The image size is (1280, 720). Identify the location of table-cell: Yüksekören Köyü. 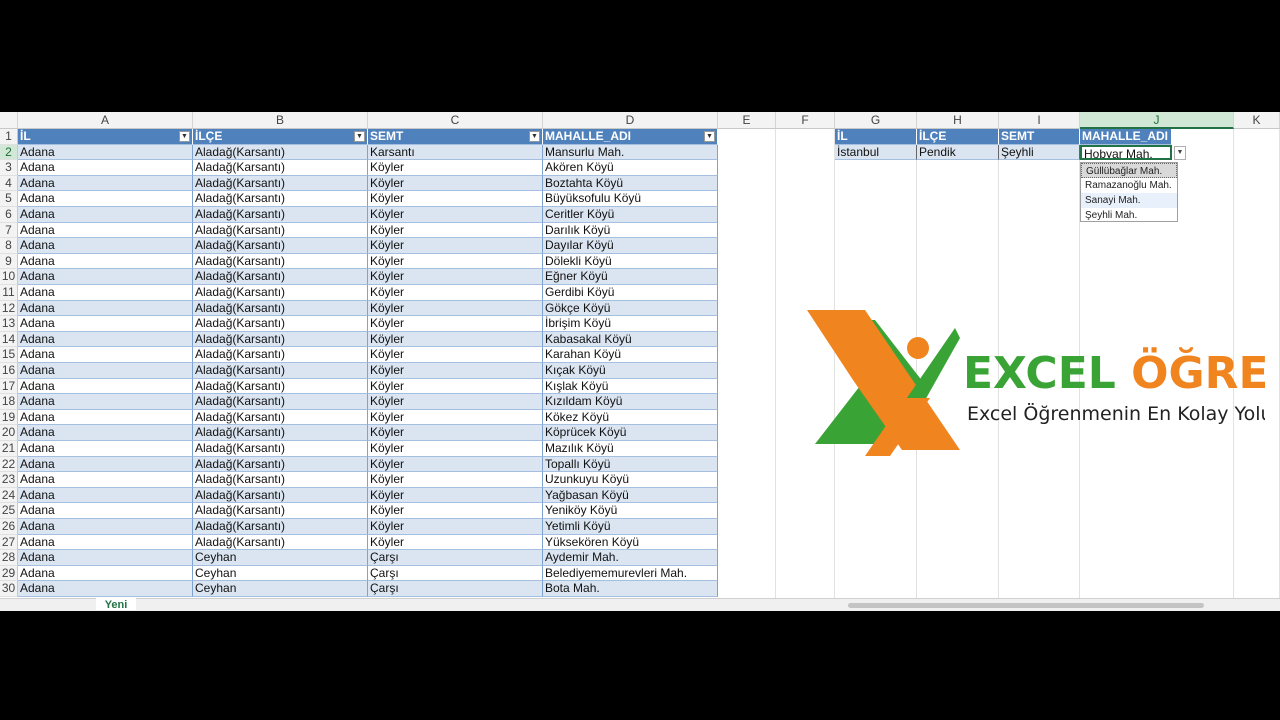
(630, 542).